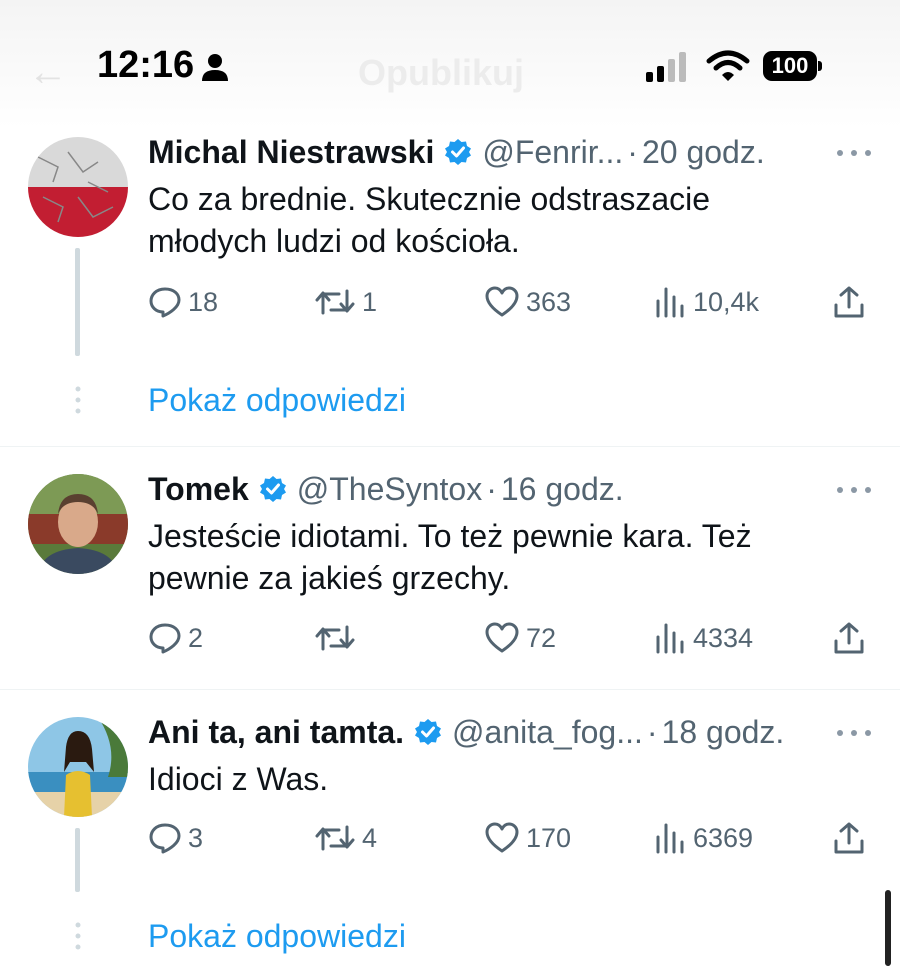 The height and width of the screenshot is (966, 900). Describe the element at coordinates (703, 152) in the screenshot. I see `tweet-time: 20 godz.` at that location.